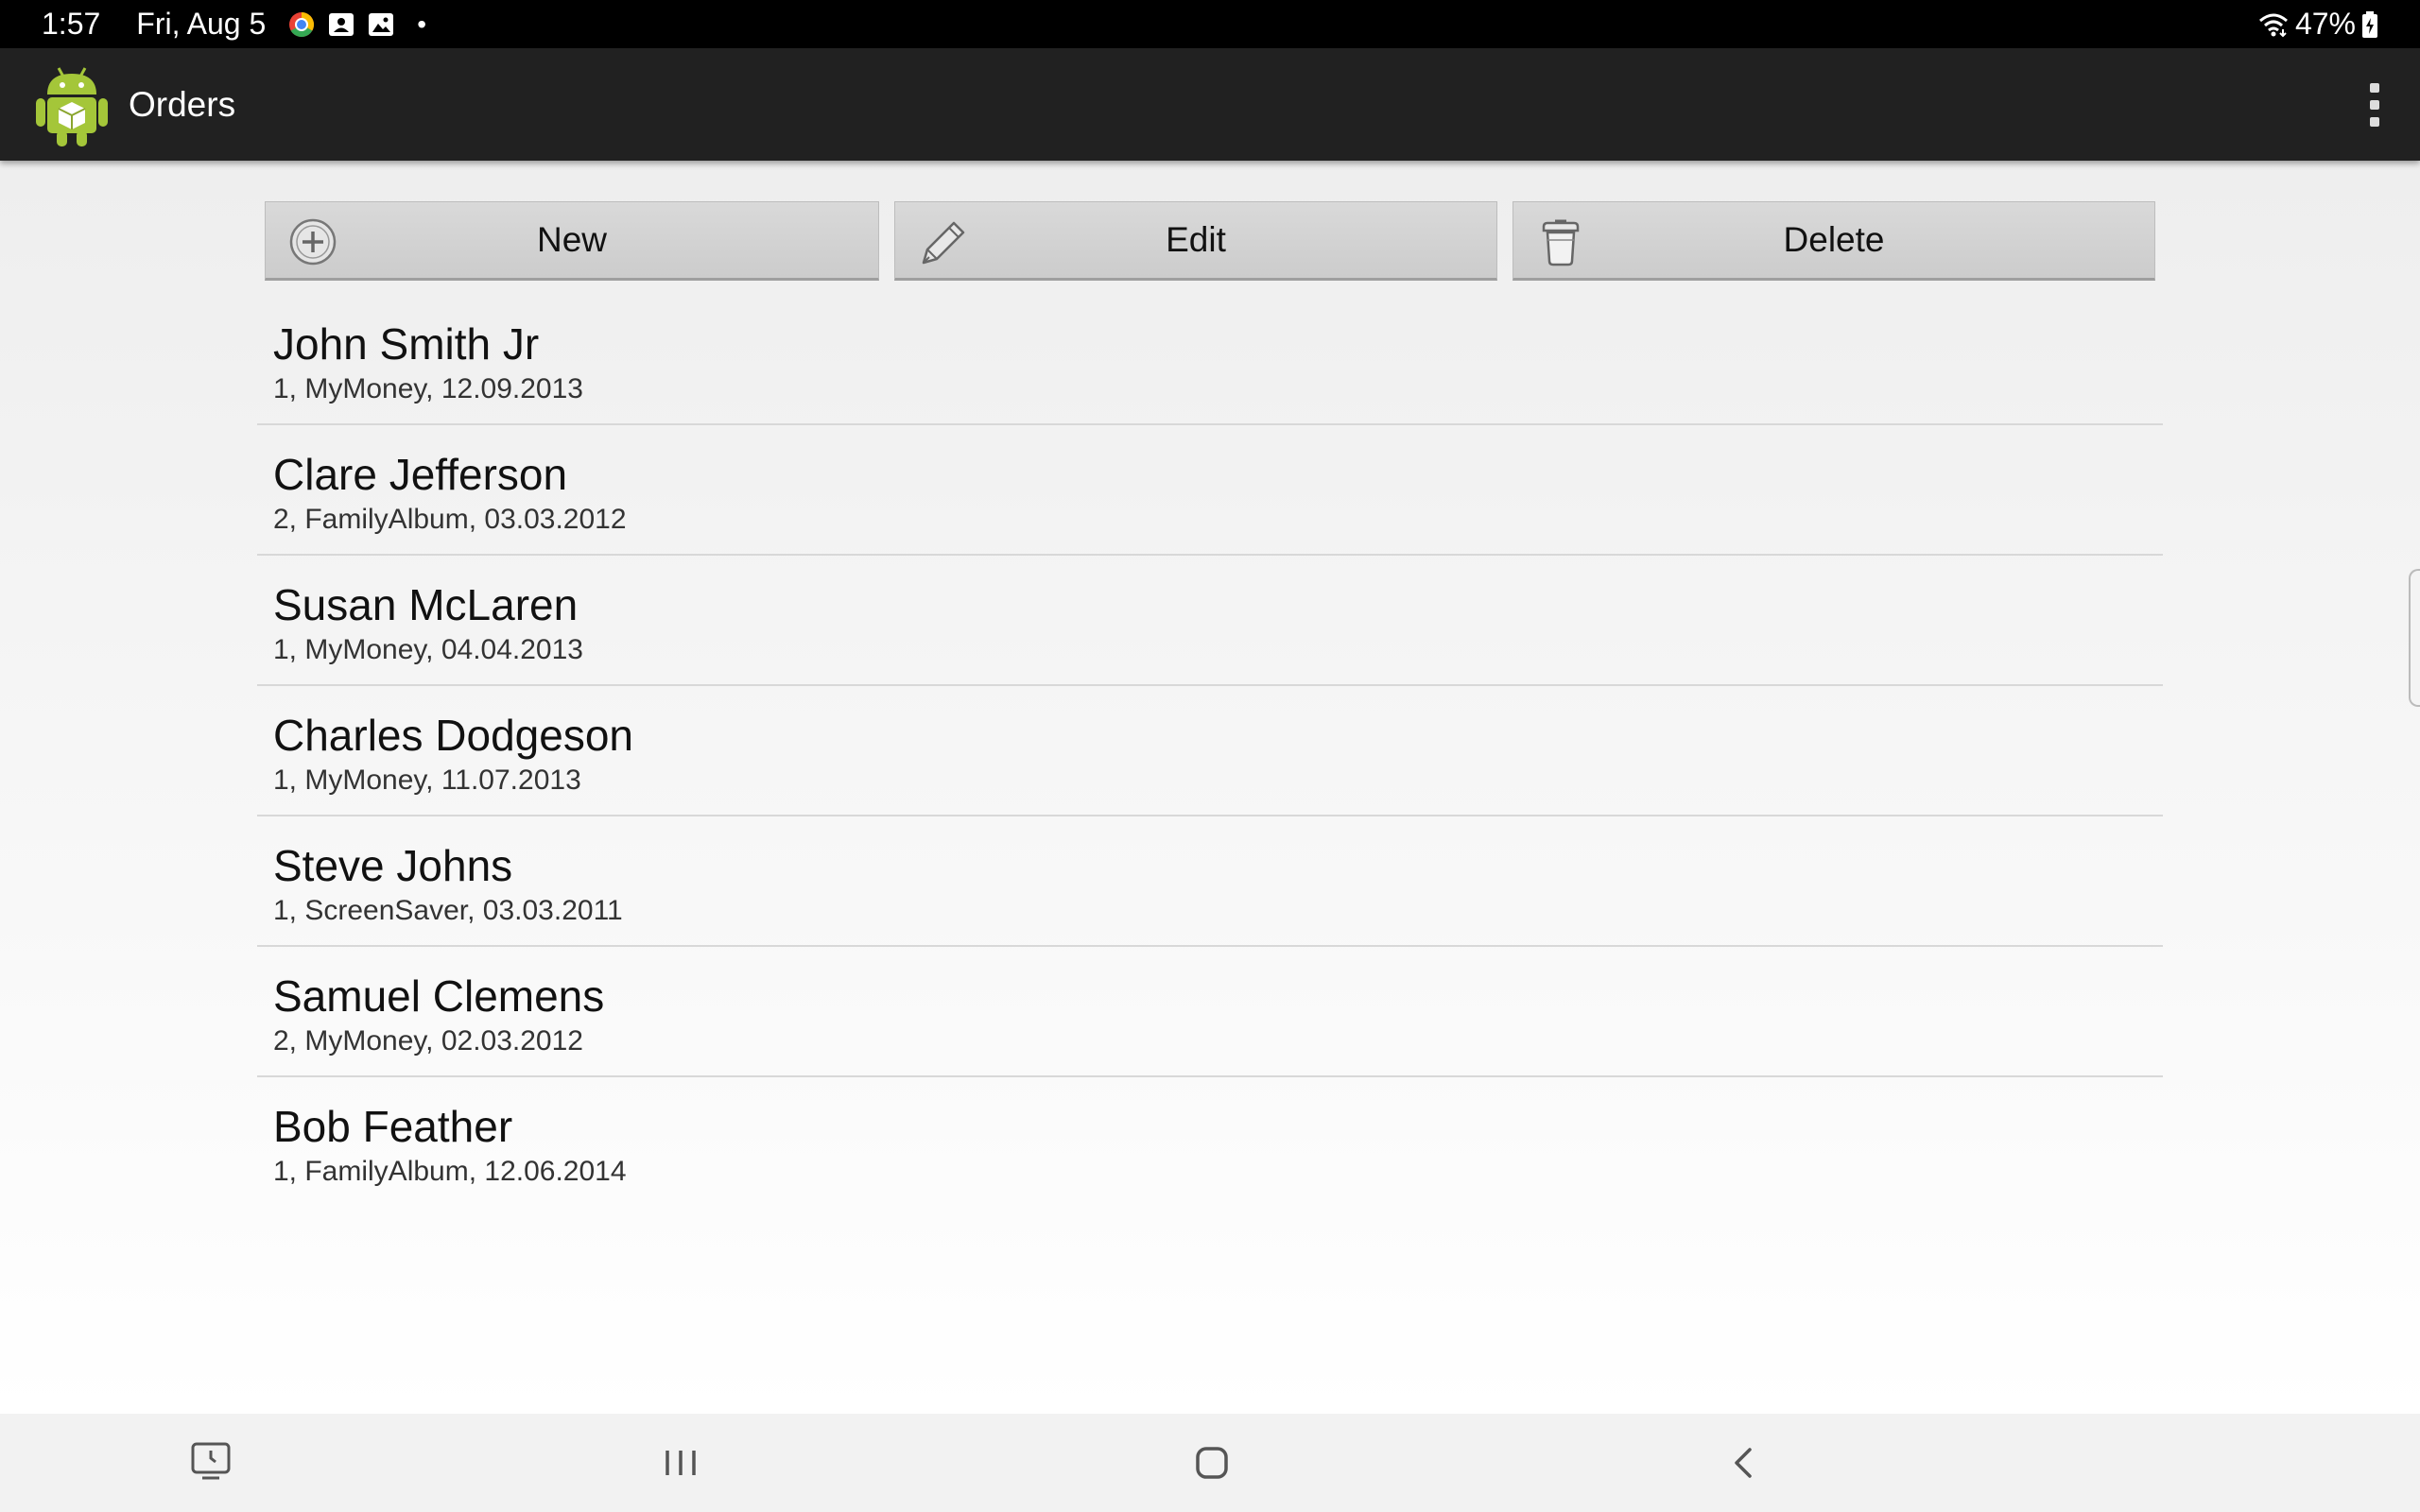 The width and height of the screenshot is (2420, 1512). Describe the element at coordinates (213, 1463) in the screenshot. I see `screen-capture-icon` at that location.